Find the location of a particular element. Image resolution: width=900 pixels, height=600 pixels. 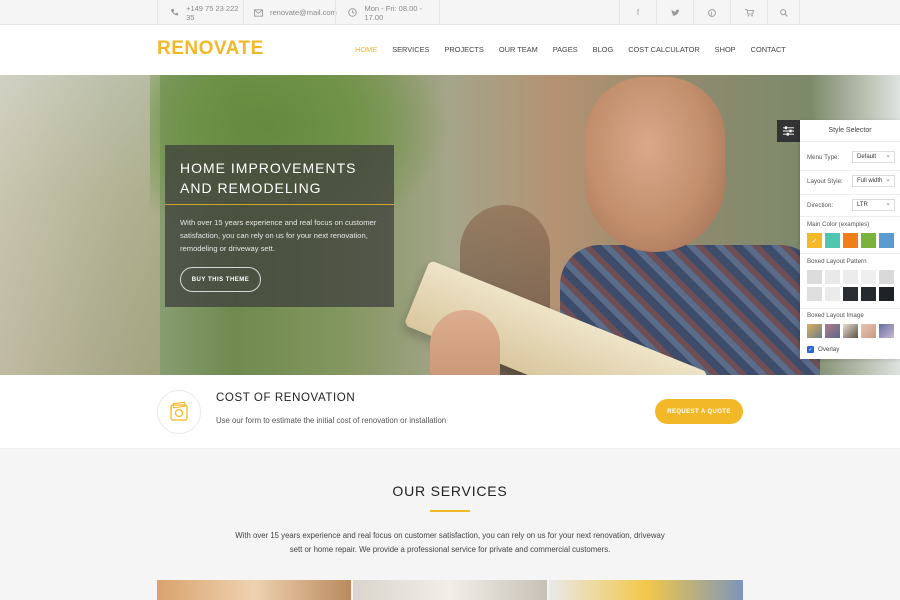

hero-photo-fence is located at coordinates (80, 225).